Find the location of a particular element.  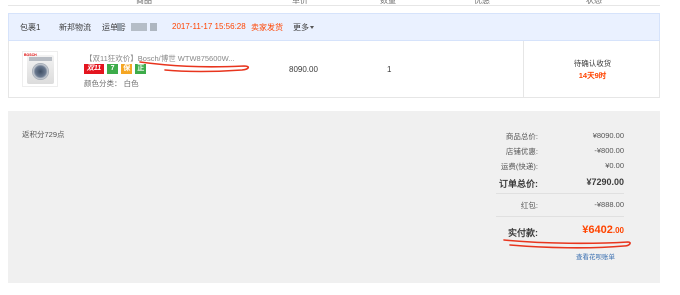

summary-value: -¥888.00 is located at coordinates (609, 204).